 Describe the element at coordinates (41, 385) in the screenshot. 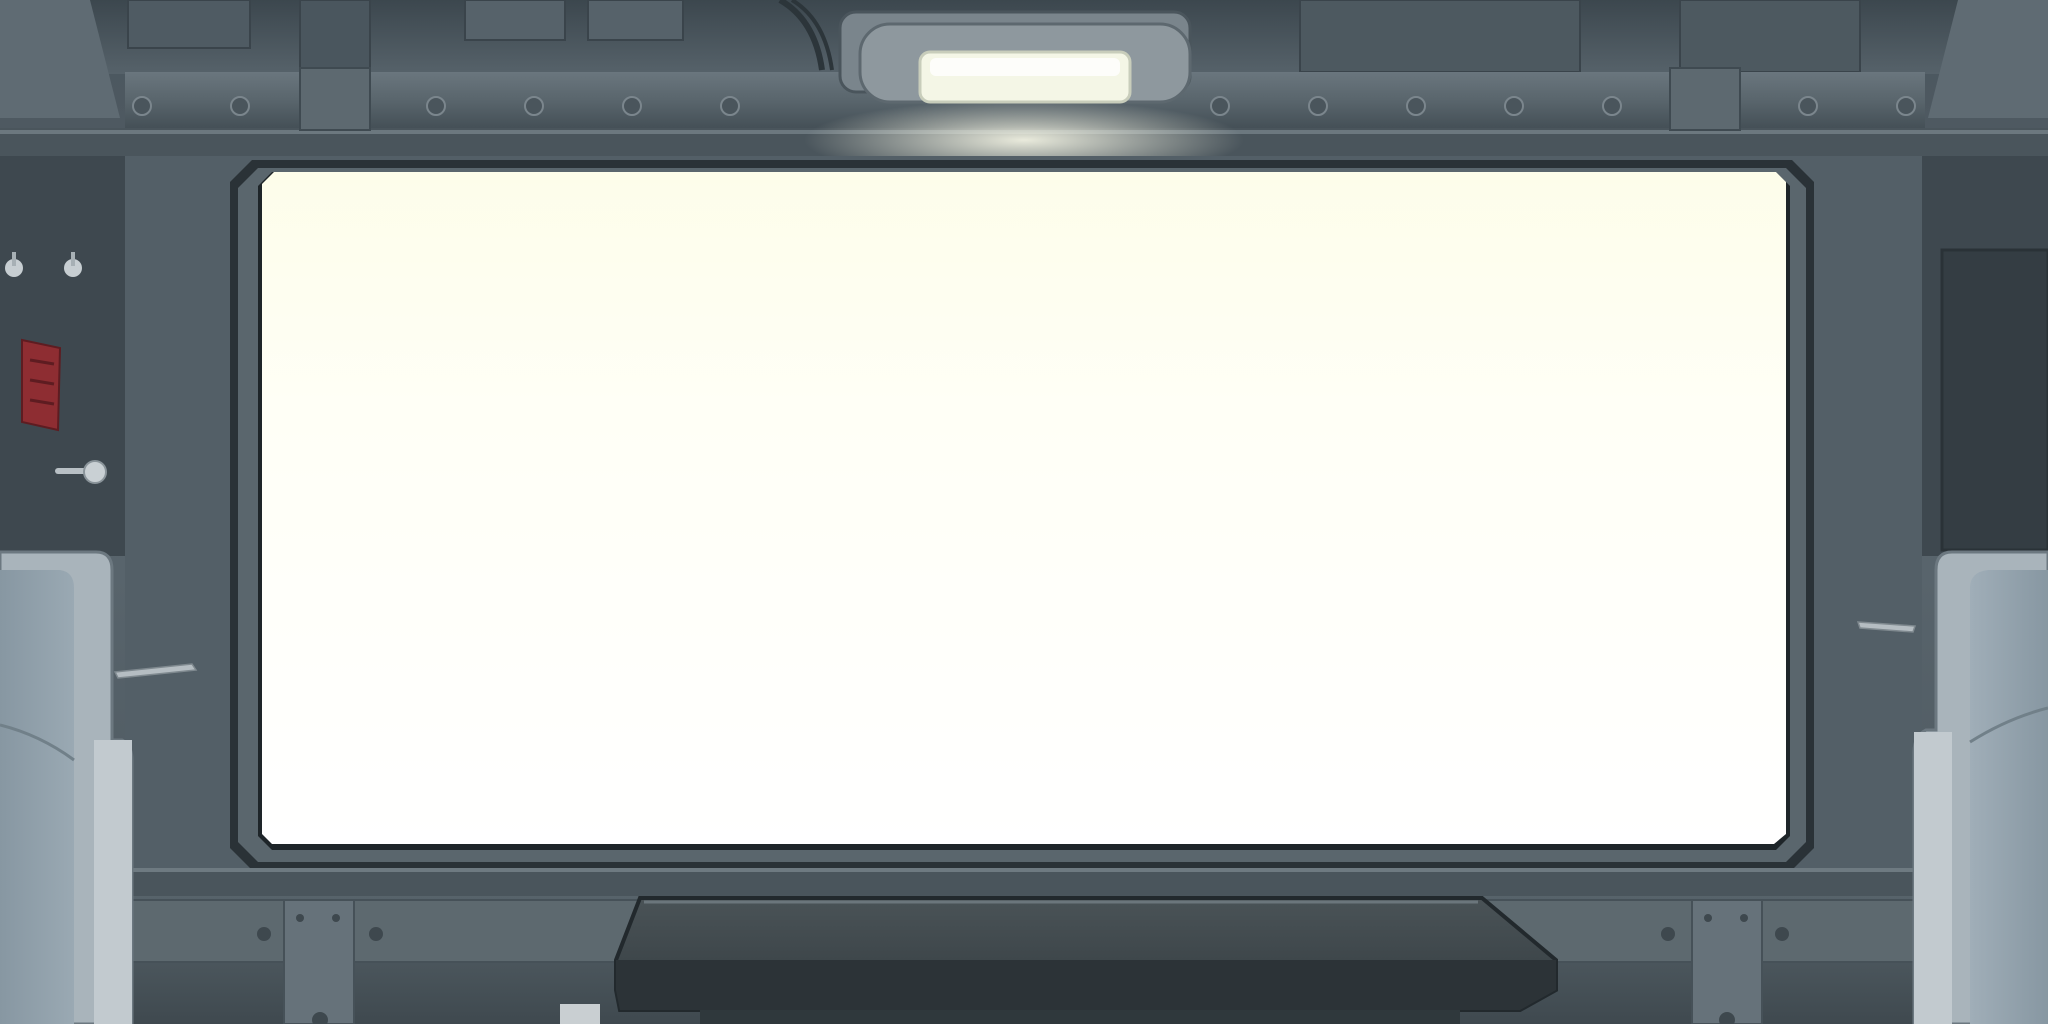

I see `coat-hook-icon` at that location.